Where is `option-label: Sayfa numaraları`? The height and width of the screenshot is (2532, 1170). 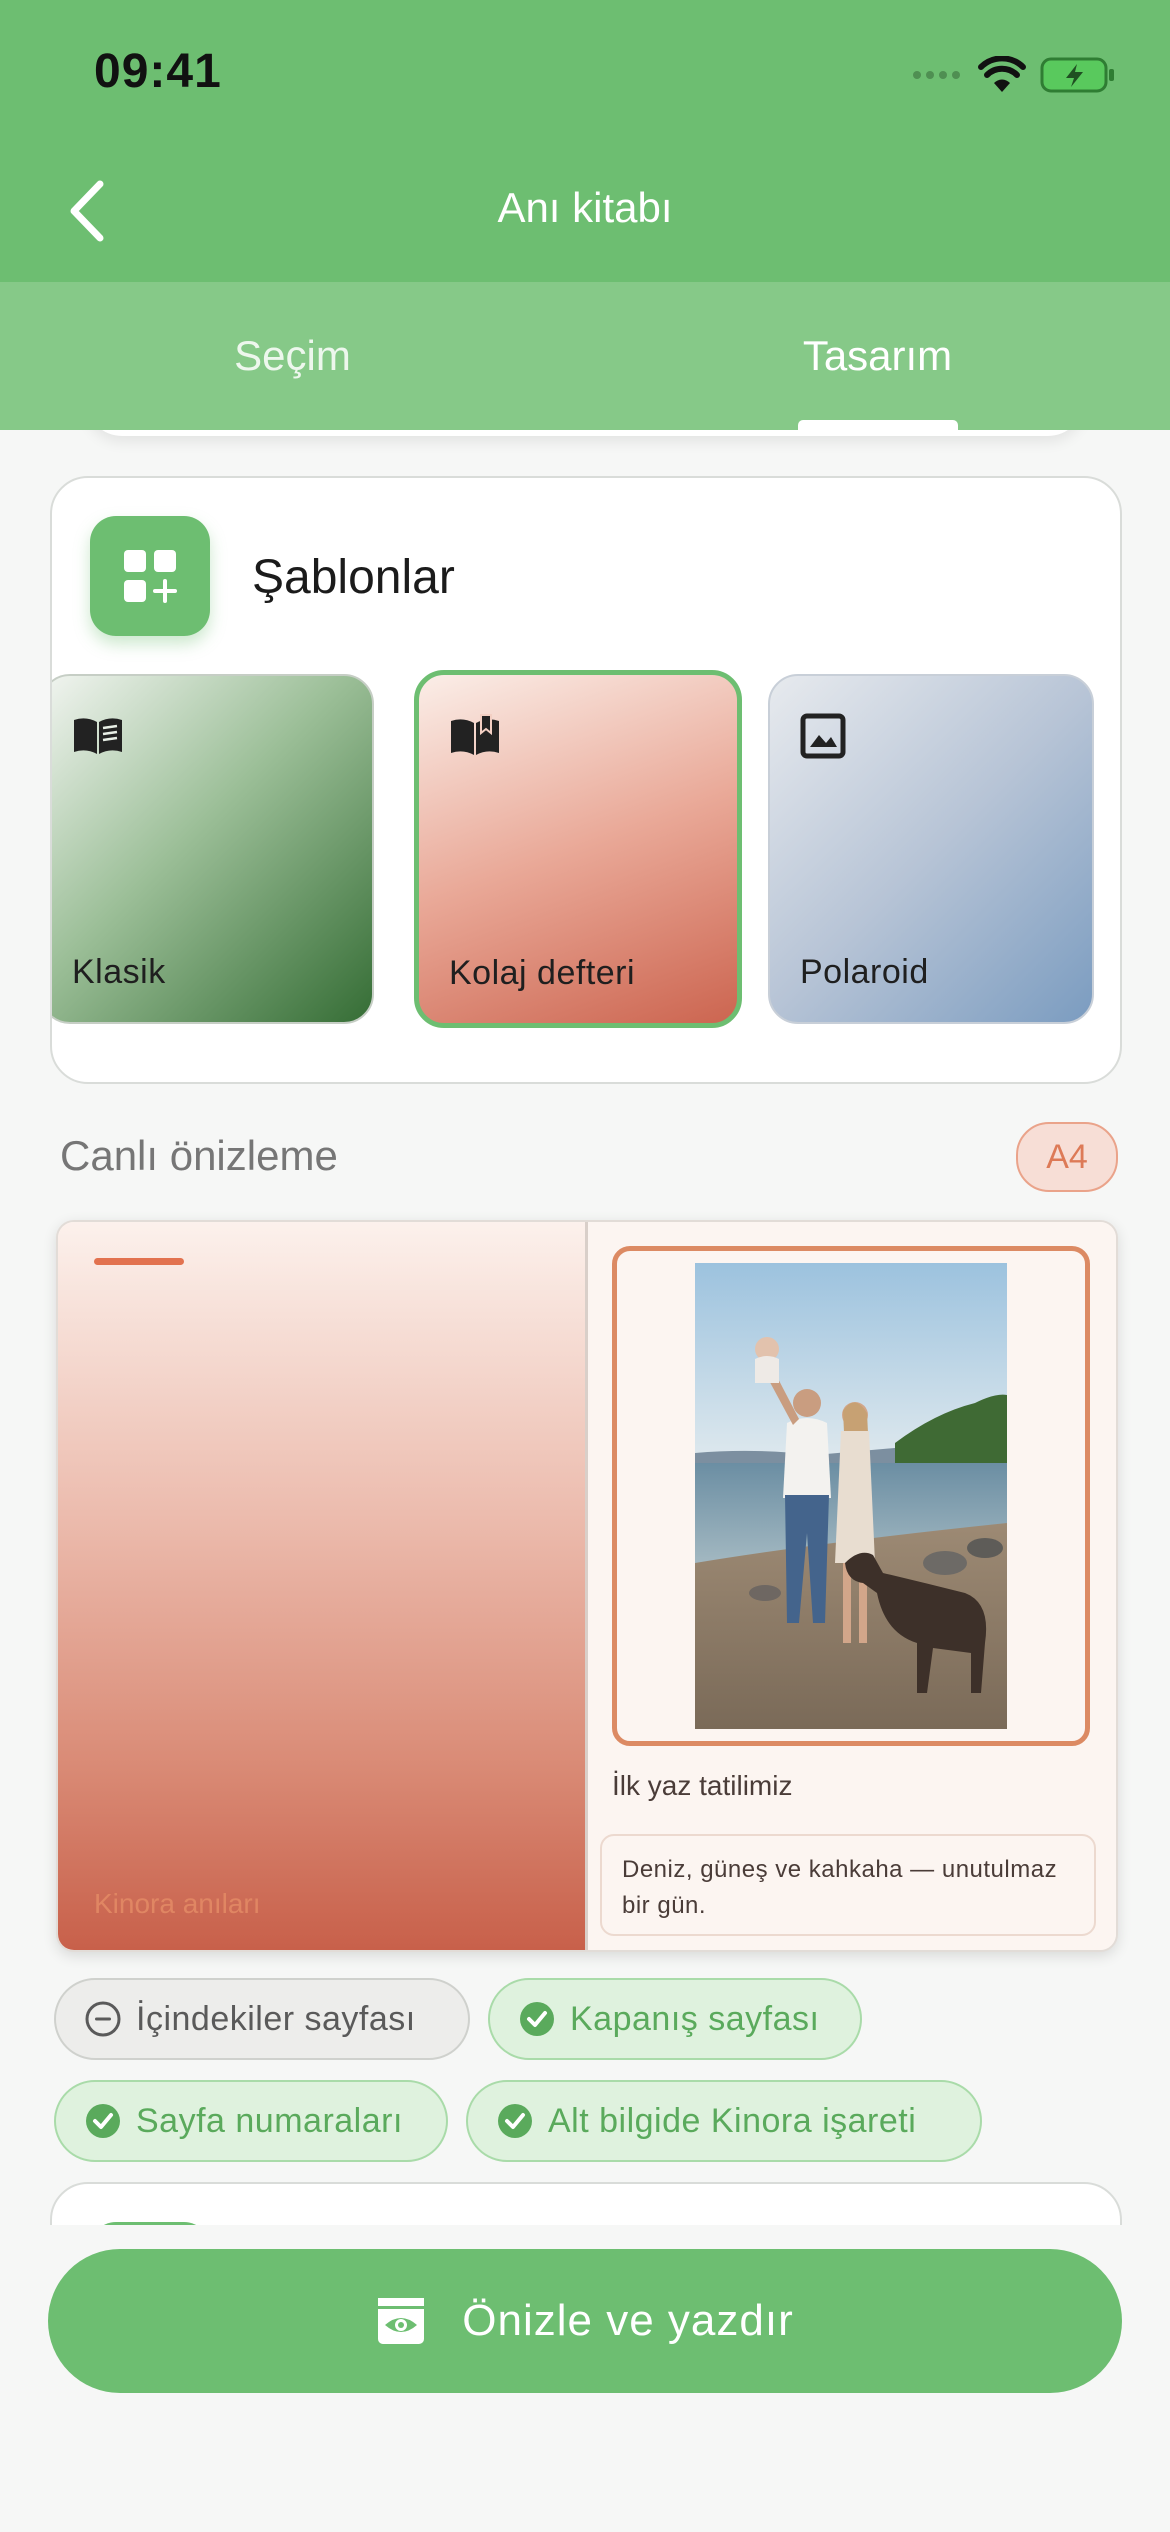
option-label: Sayfa numaraları is located at coordinates (269, 2120).